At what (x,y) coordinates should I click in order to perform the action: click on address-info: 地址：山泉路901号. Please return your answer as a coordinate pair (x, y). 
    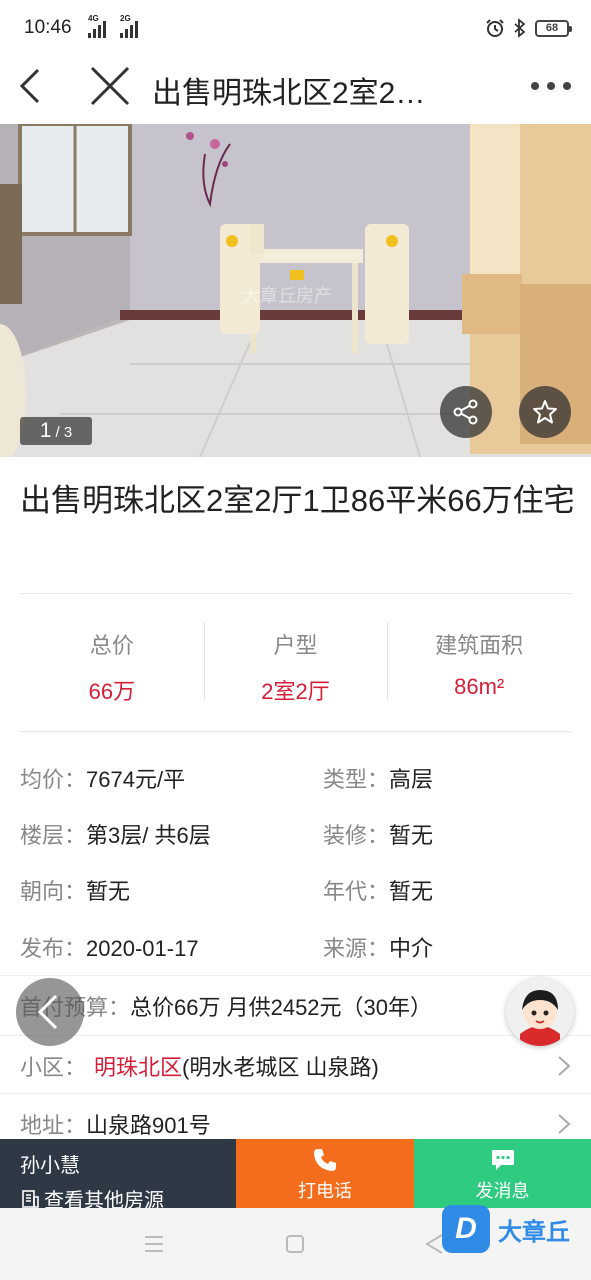
    Looking at the image, I should click on (115, 1125).